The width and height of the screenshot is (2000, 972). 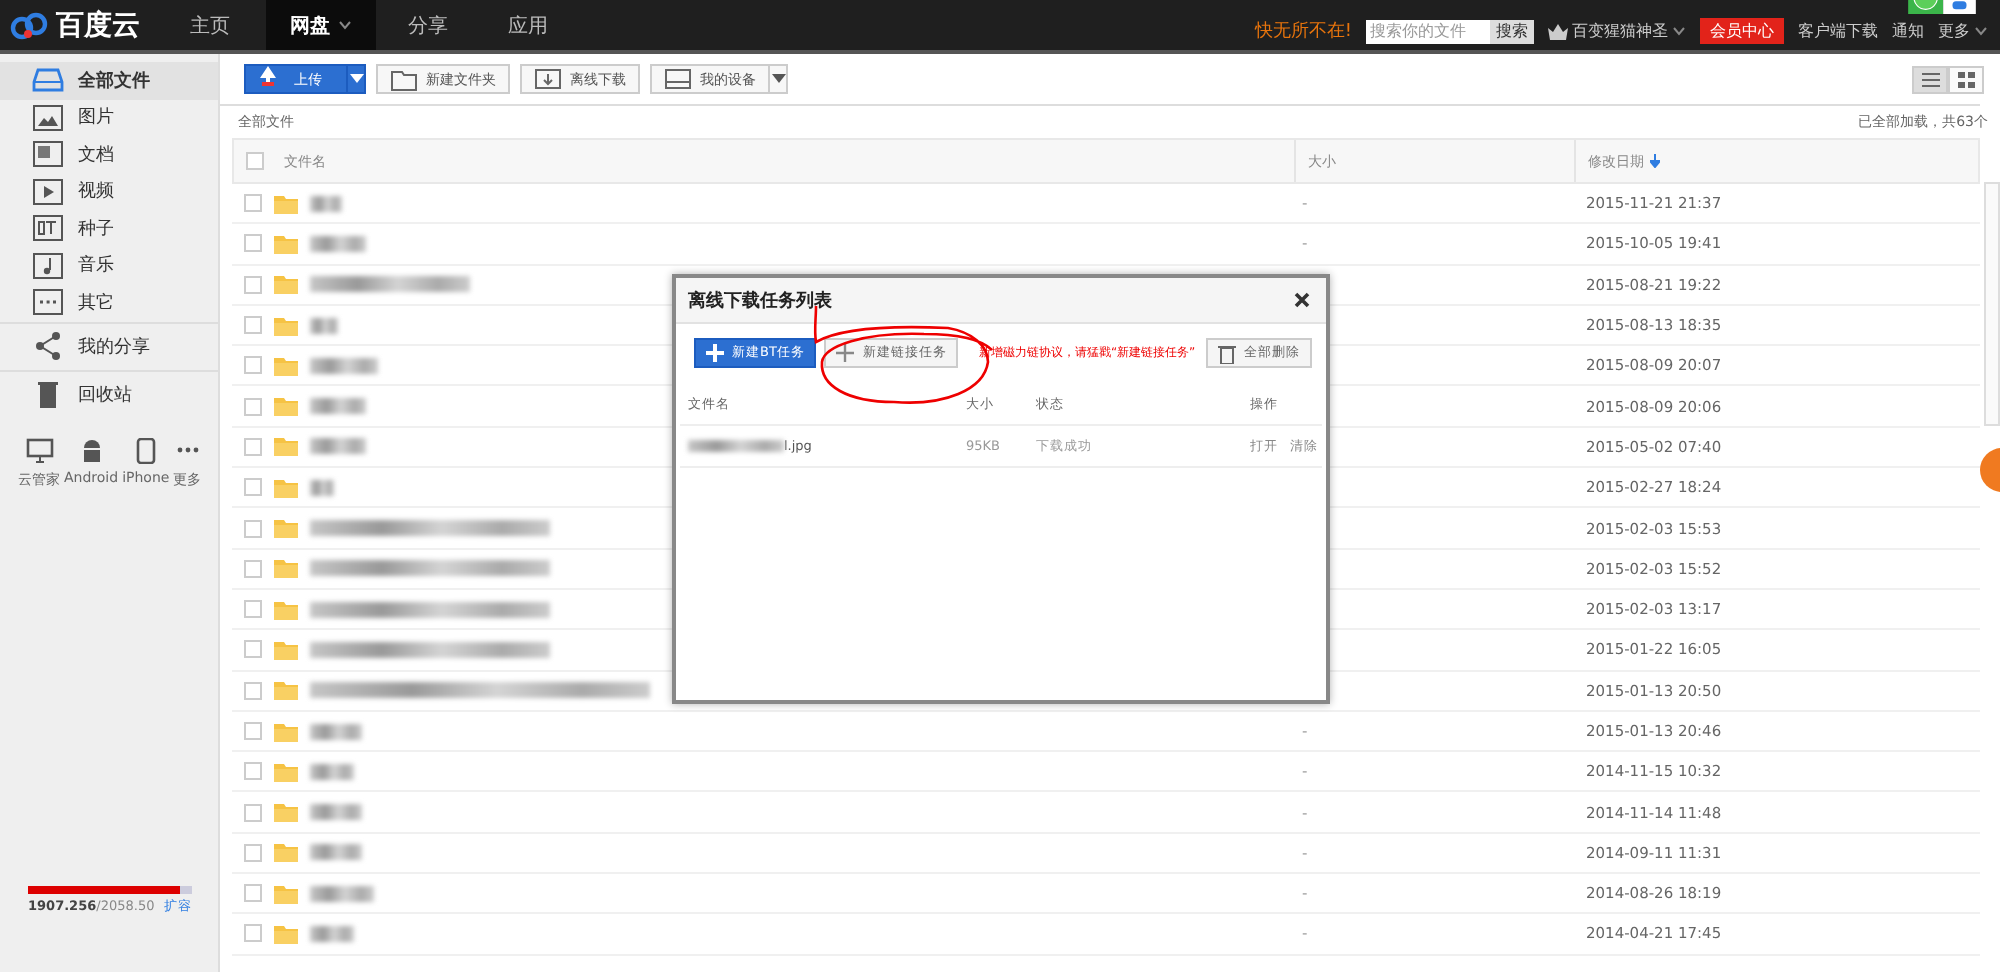 What do you see at coordinates (1838, 31) in the screenshot?
I see `top-link: 客户端下载` at bounding box center [1838, 31].